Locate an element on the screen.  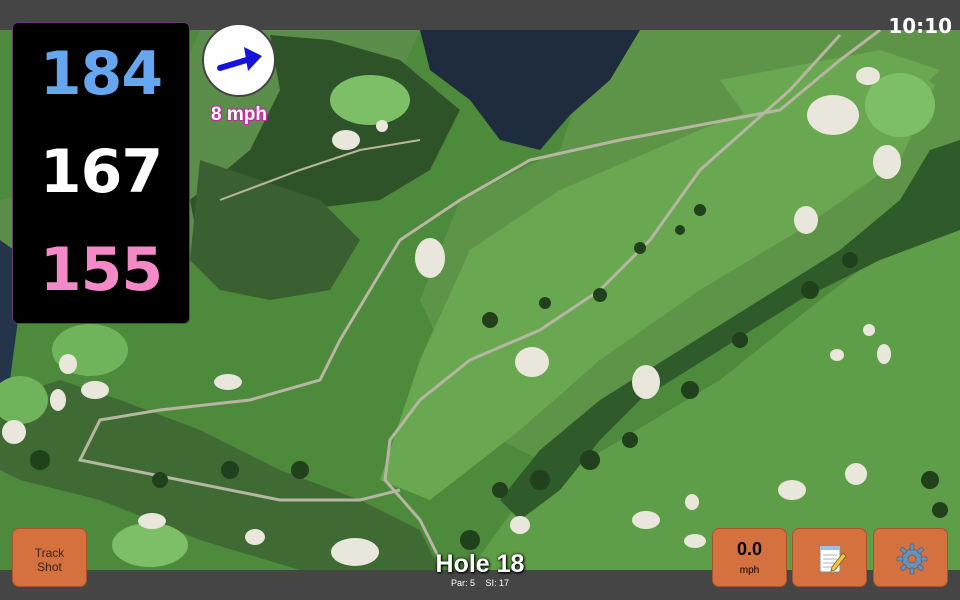
hole-title: Hole 18 is located at coordinates (480, 564).